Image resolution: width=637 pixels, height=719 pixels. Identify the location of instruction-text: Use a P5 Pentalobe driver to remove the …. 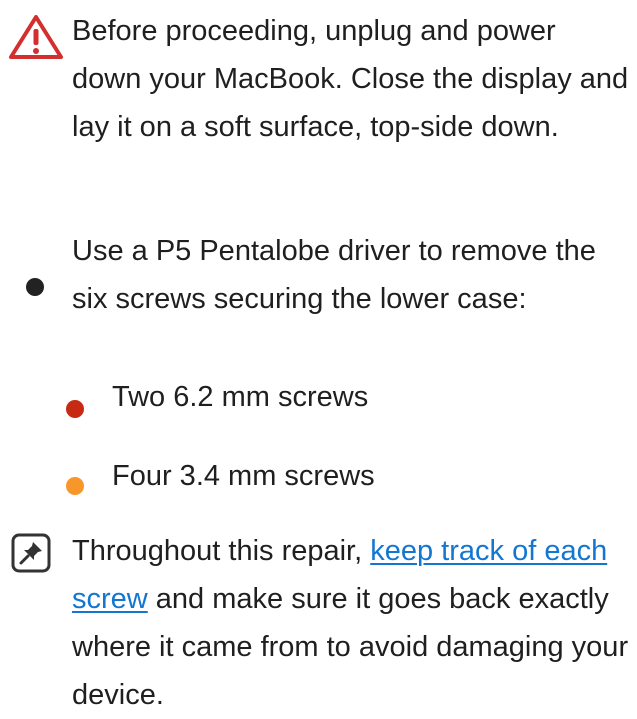
(334, 275).